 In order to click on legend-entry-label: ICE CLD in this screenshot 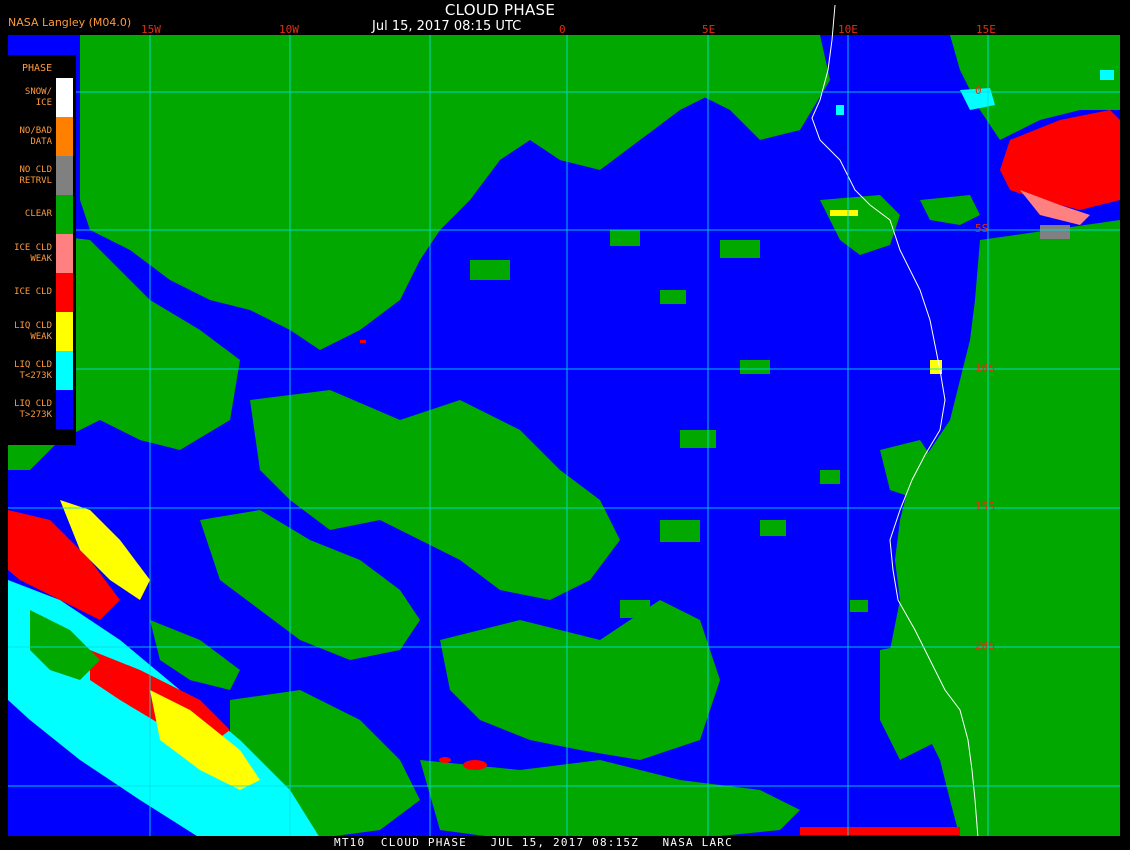, I will do `click(33, 292)`.